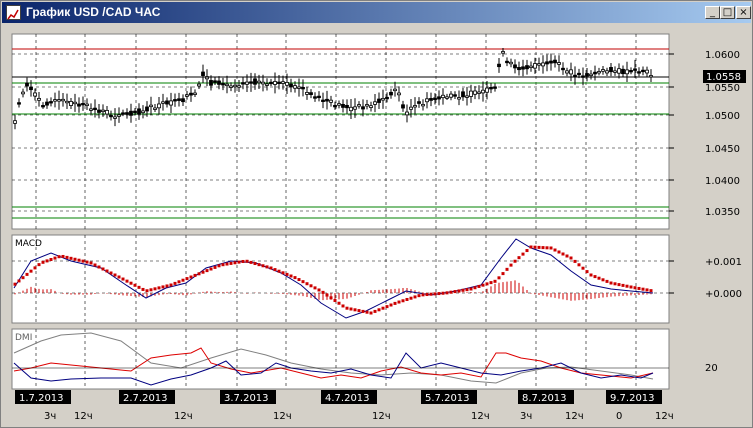  What do you see at coordinates (743, 12) in the screenshot?
I see `close-button: ×` at bounding box center [743, 12].